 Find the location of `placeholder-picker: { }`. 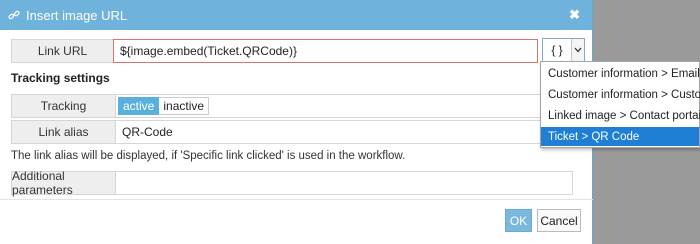

placeholder-picker: { } is located at coordinates (563, 50).